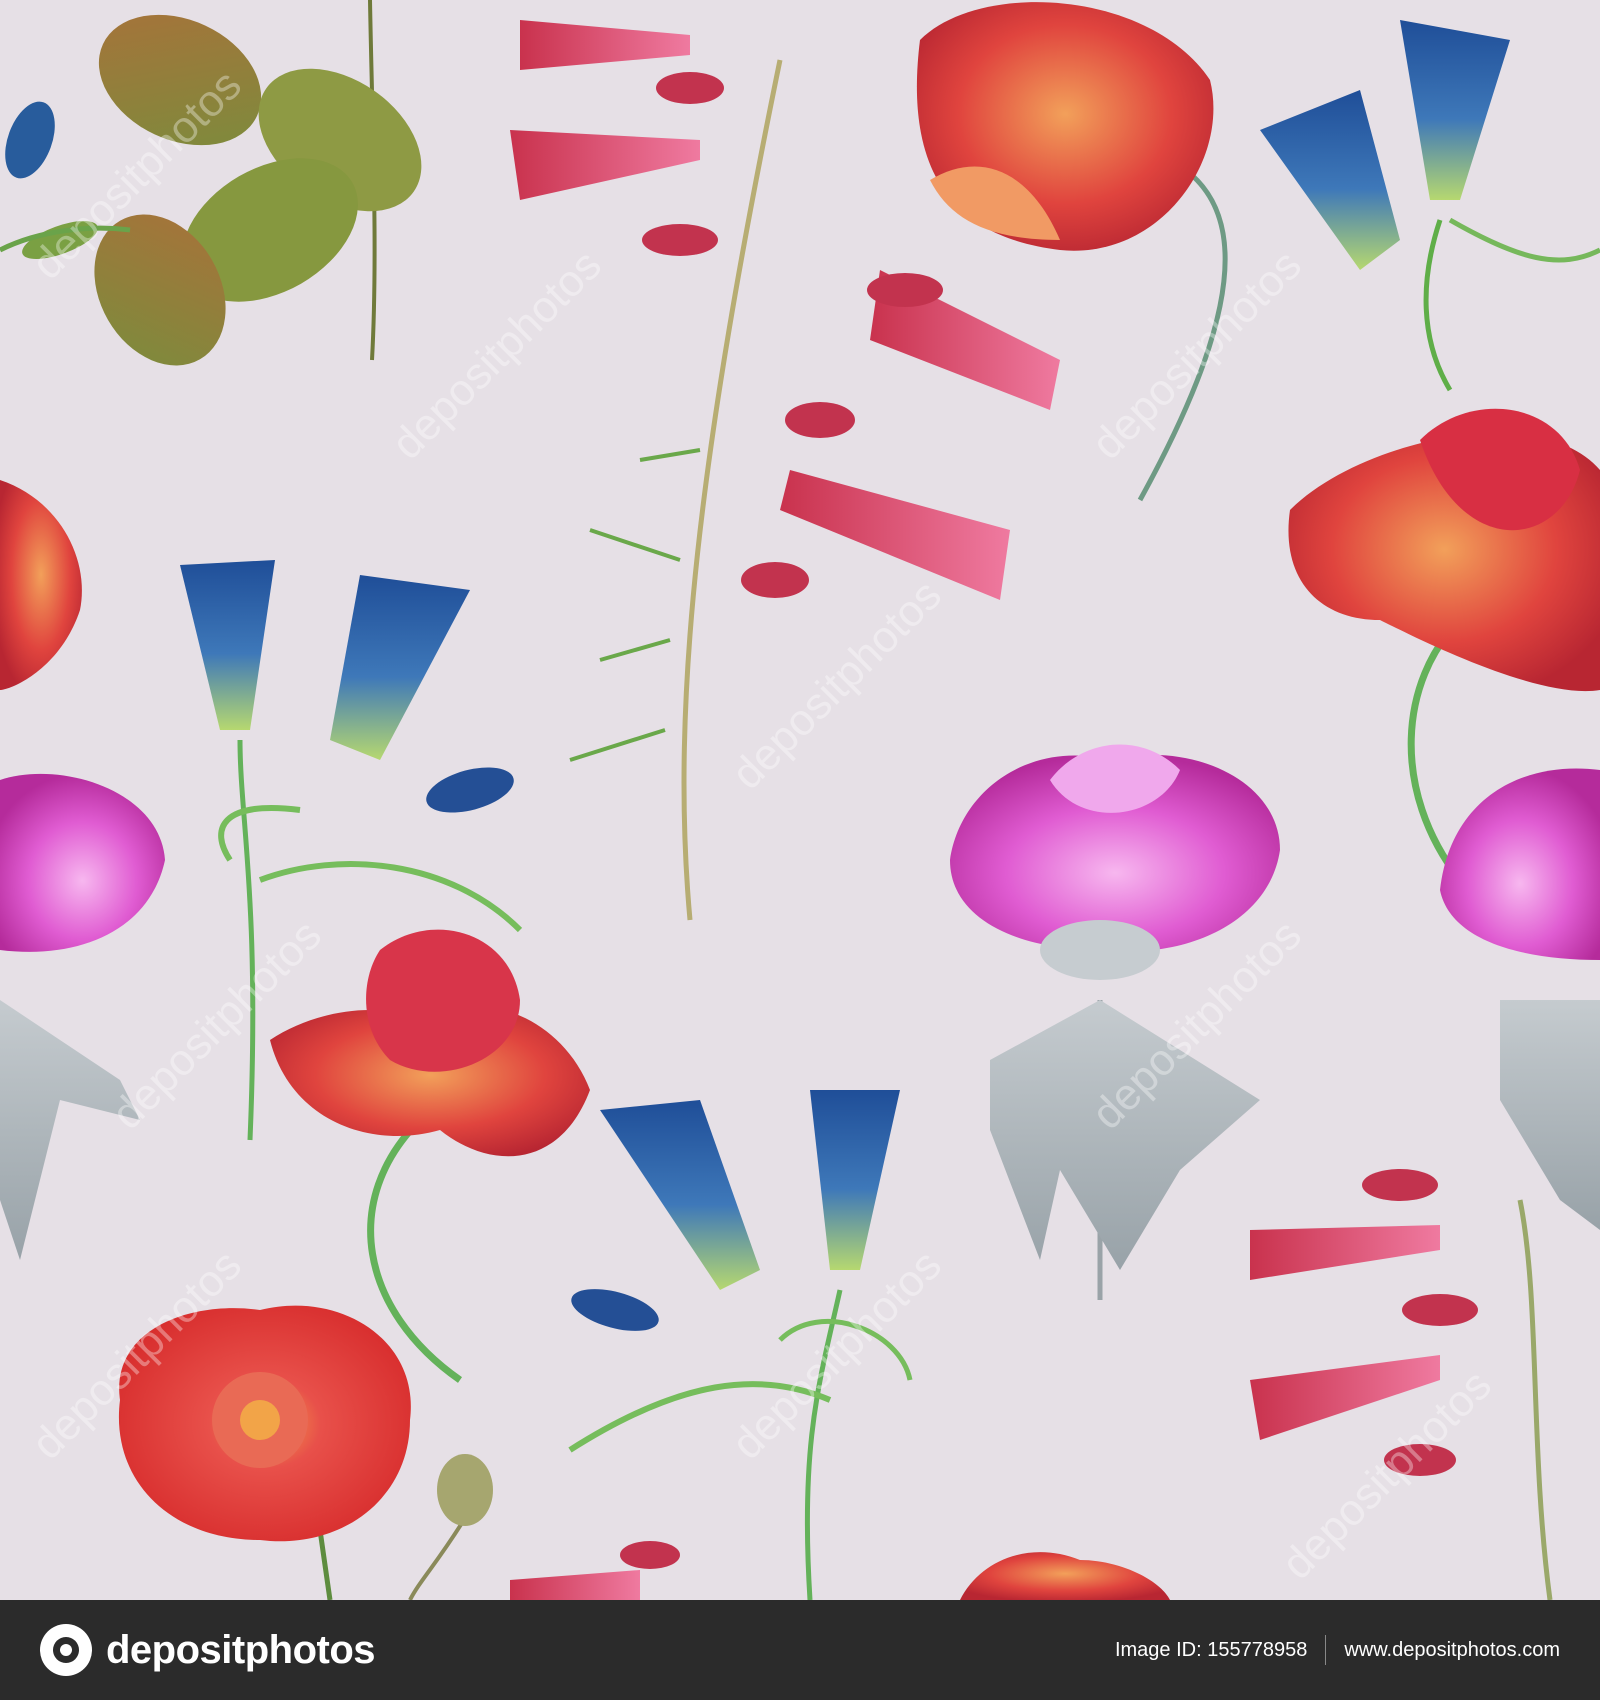  I want to click on depositphotos-logo-icon, so click(66, 1650).